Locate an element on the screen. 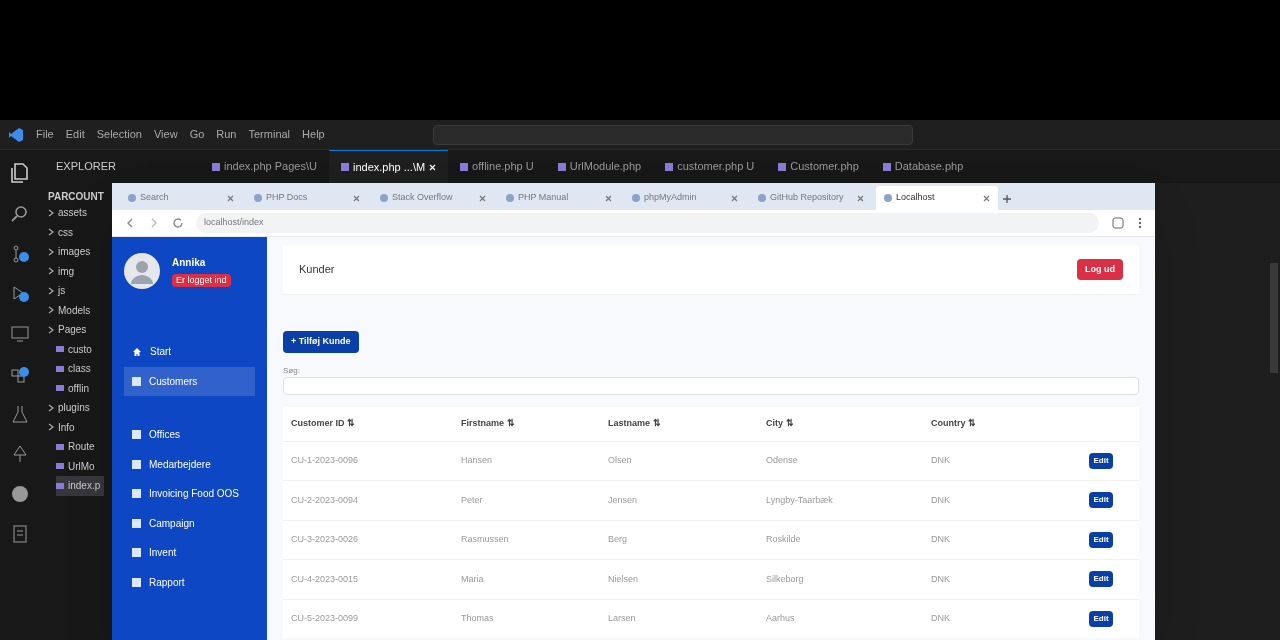 Image resolution: width=1280 pixels, height=640 pixels. explorer-title: EXPLORER is located at coordinates (86, 167).